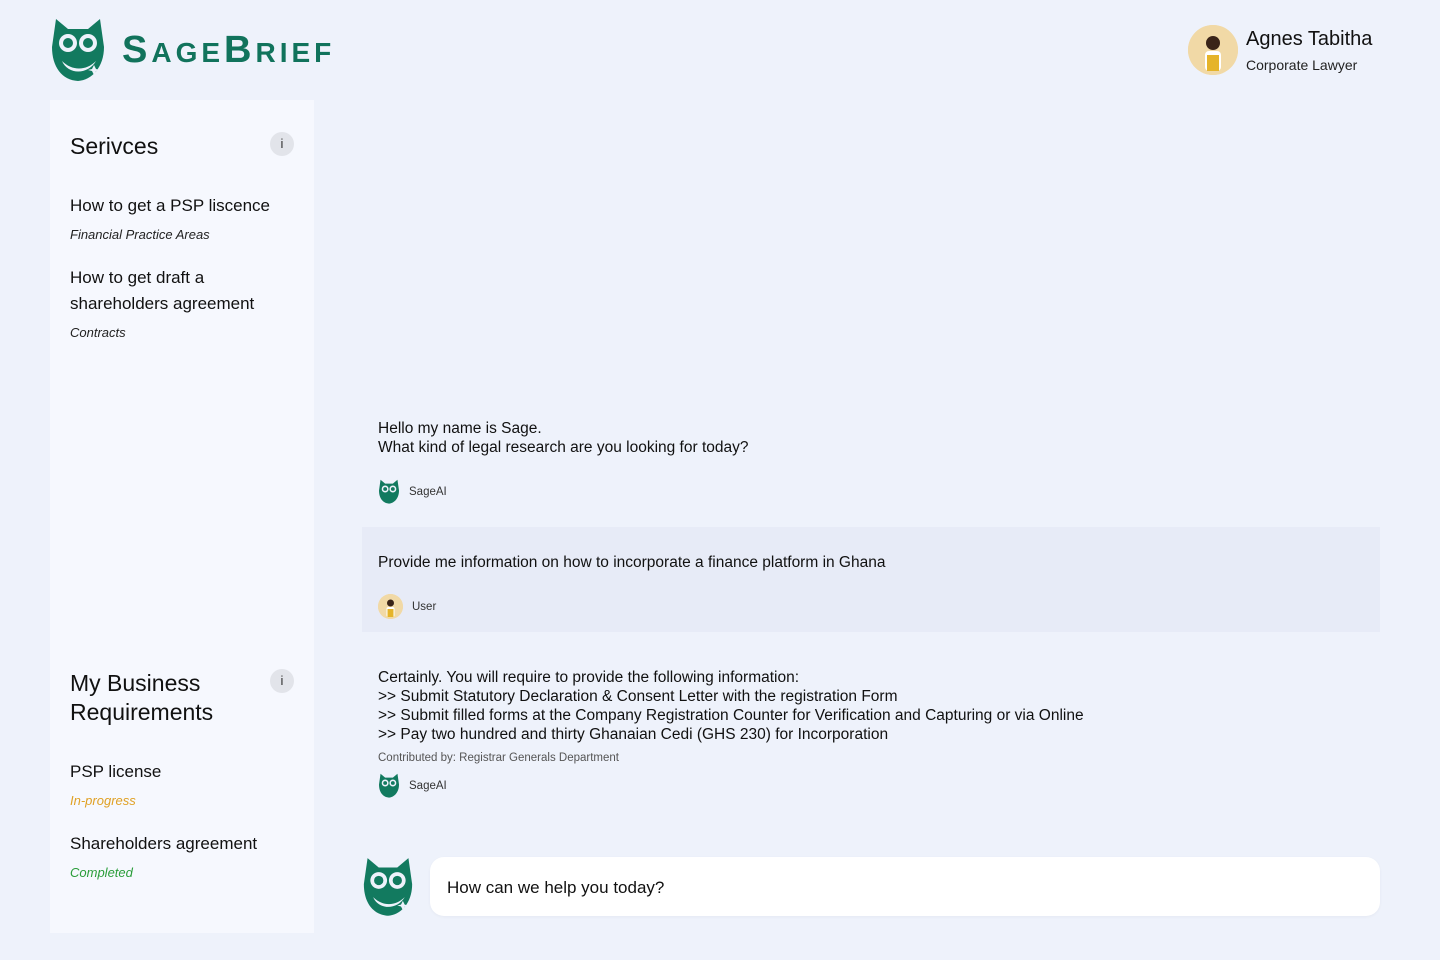 This screenshot has width=1440, height=960. Describe the element at coordinates (142, 697) in the screenshot. I see `requirements-heading: My Business Requirements` at that location.